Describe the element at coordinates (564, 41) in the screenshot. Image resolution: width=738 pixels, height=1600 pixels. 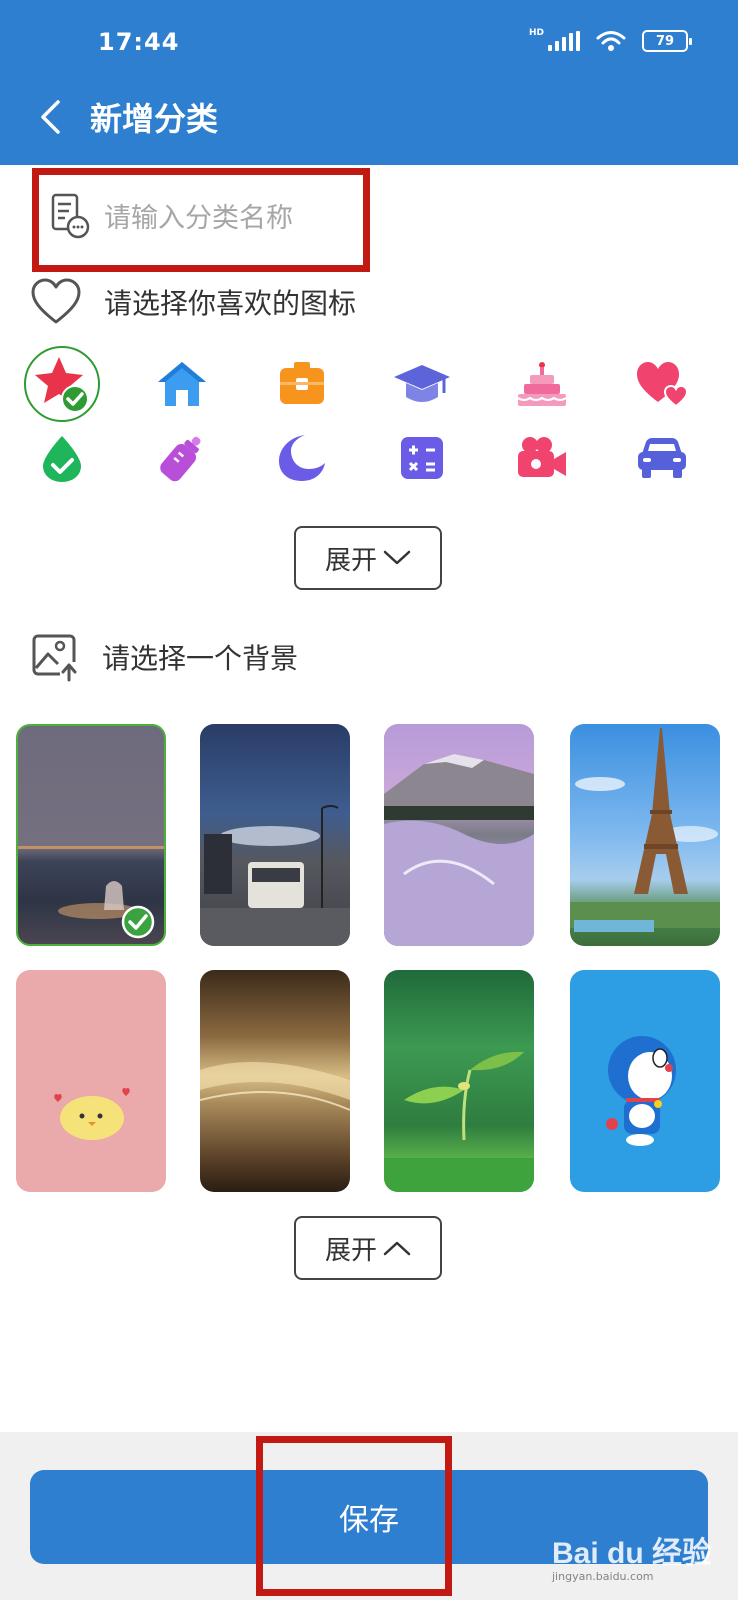
I see `signal-icon` at that location.